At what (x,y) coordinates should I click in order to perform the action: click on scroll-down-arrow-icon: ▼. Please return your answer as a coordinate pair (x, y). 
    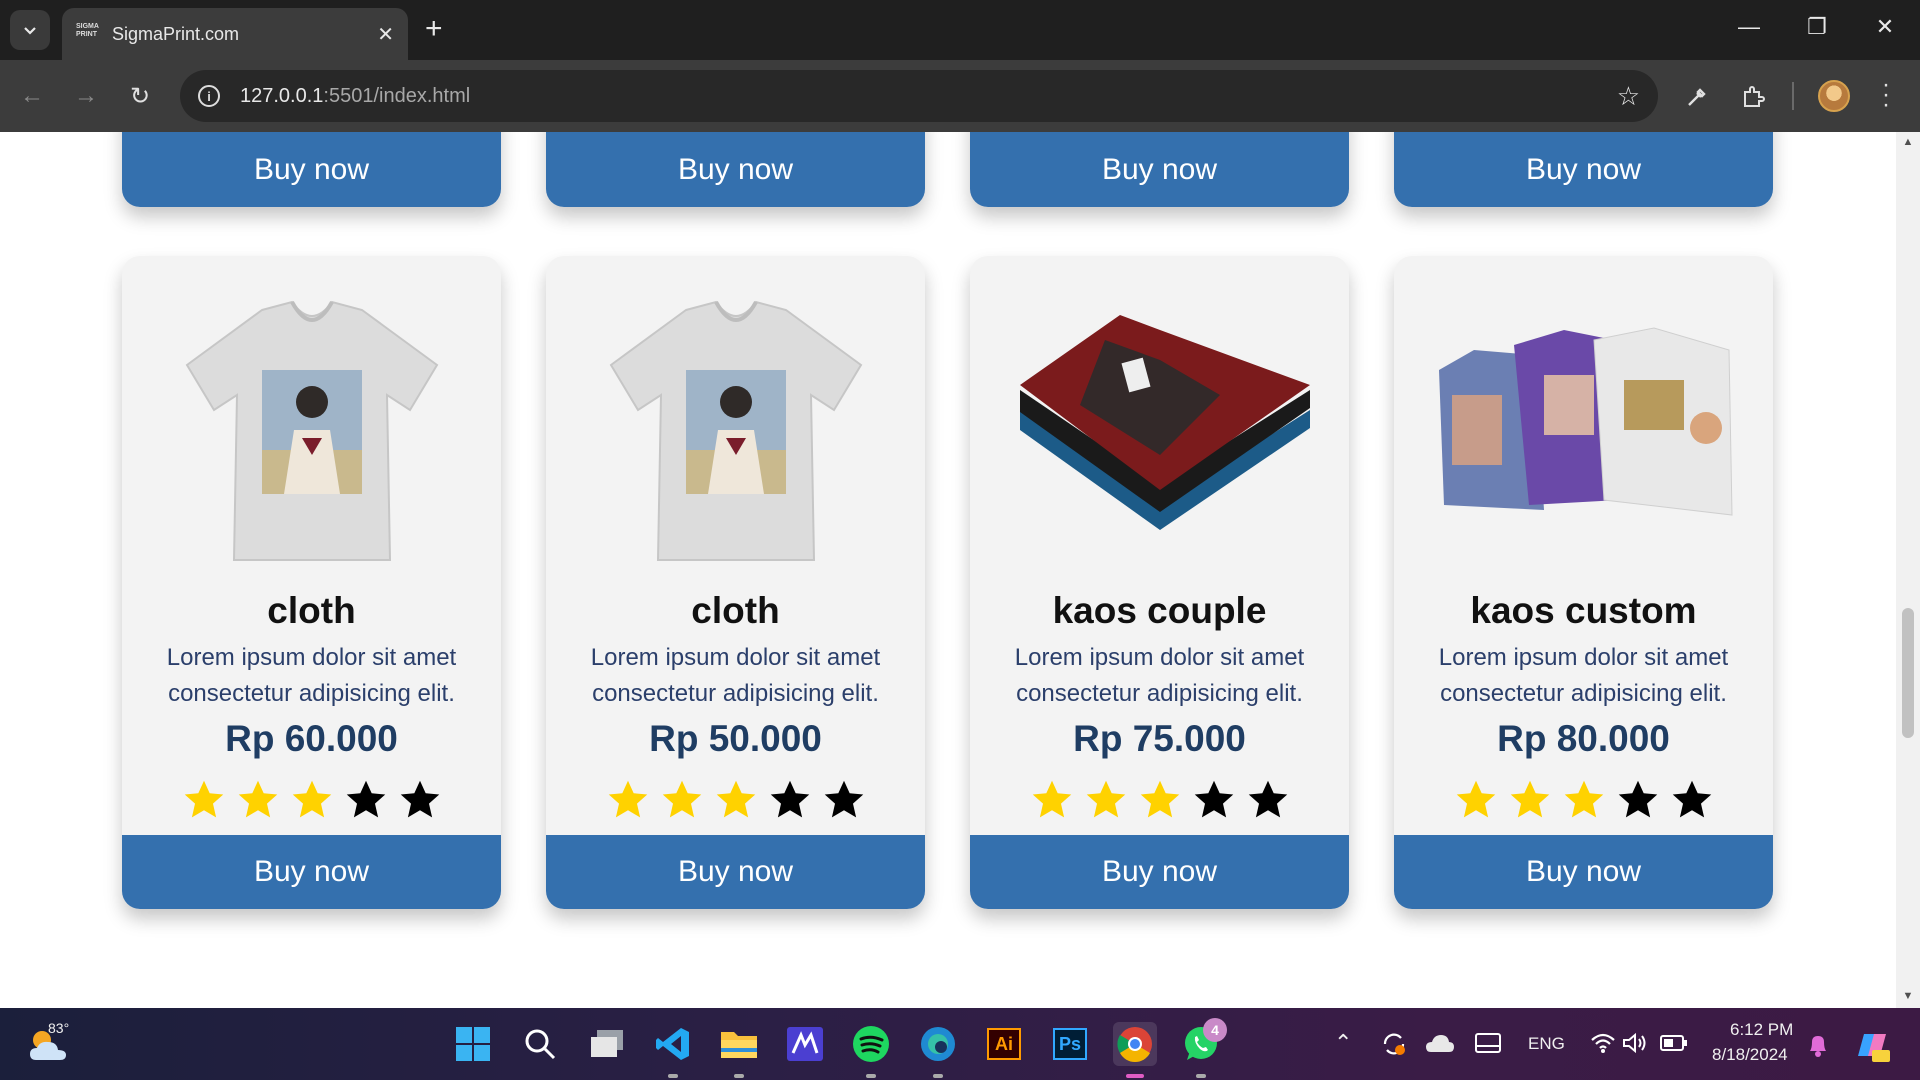
    Looking at the image, I should click on (1908, 996).